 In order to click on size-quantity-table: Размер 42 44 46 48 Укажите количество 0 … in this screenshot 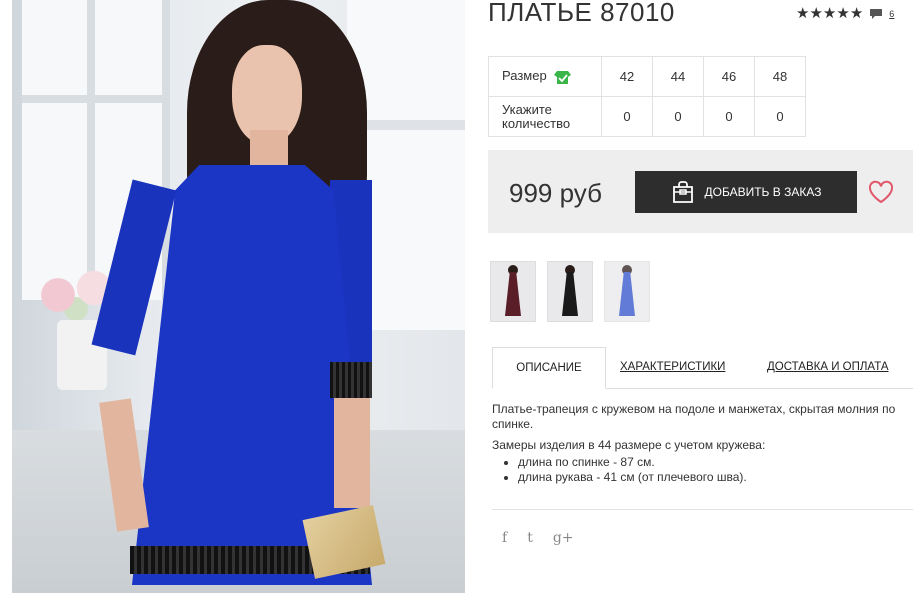, I will do `click(647, 96)`.